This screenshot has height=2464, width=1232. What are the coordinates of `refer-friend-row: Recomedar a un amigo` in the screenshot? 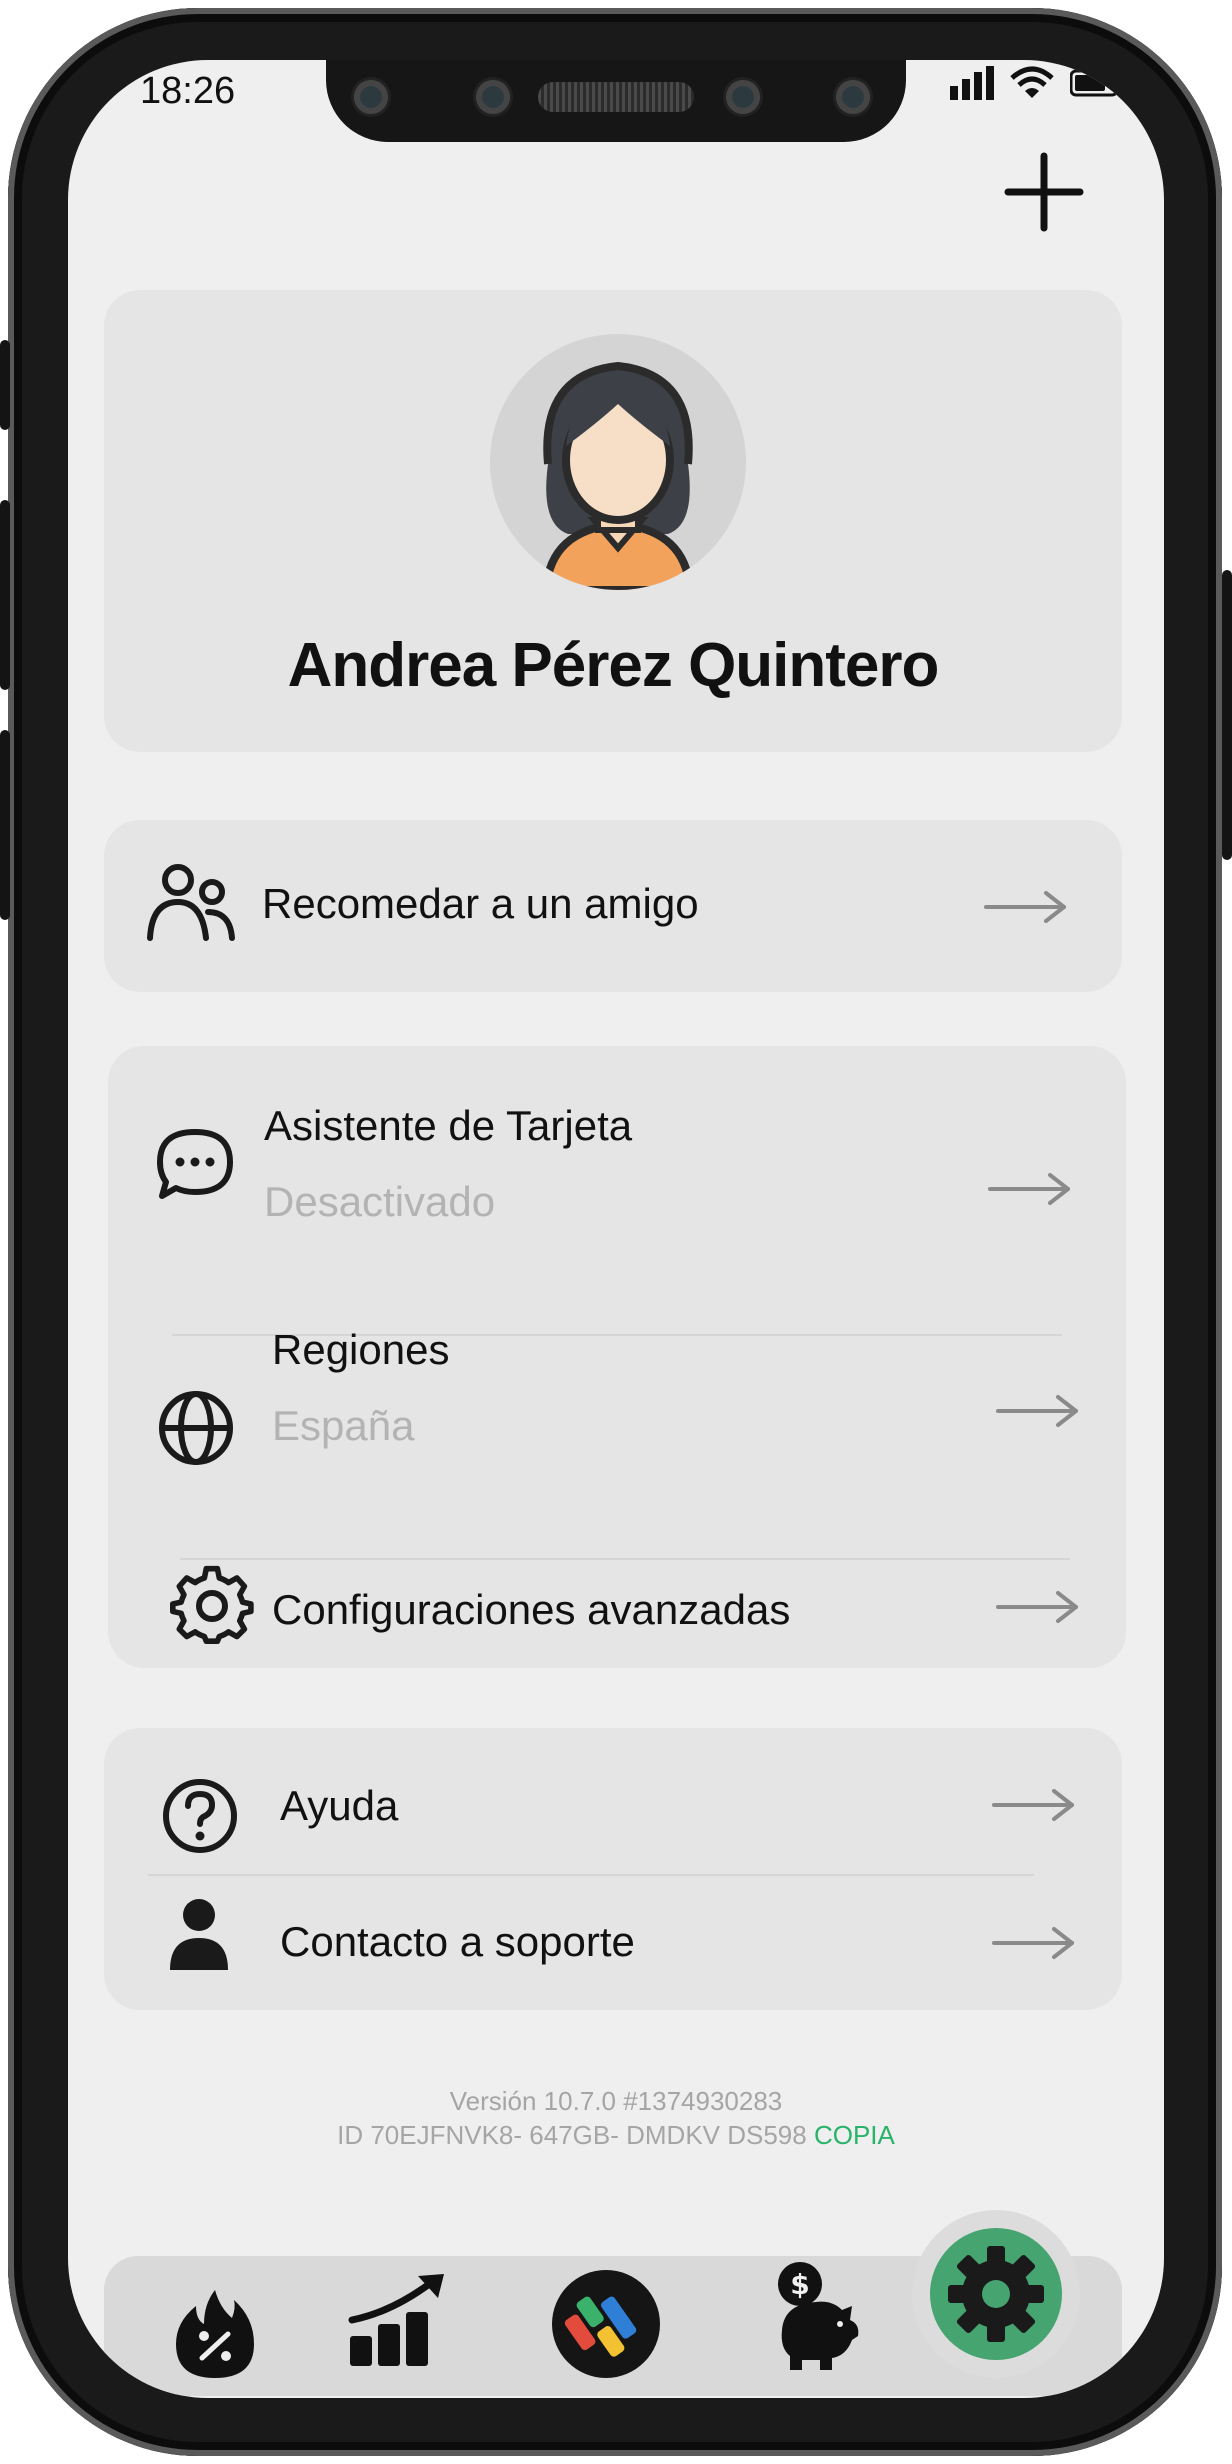 It's located at (613, 906).